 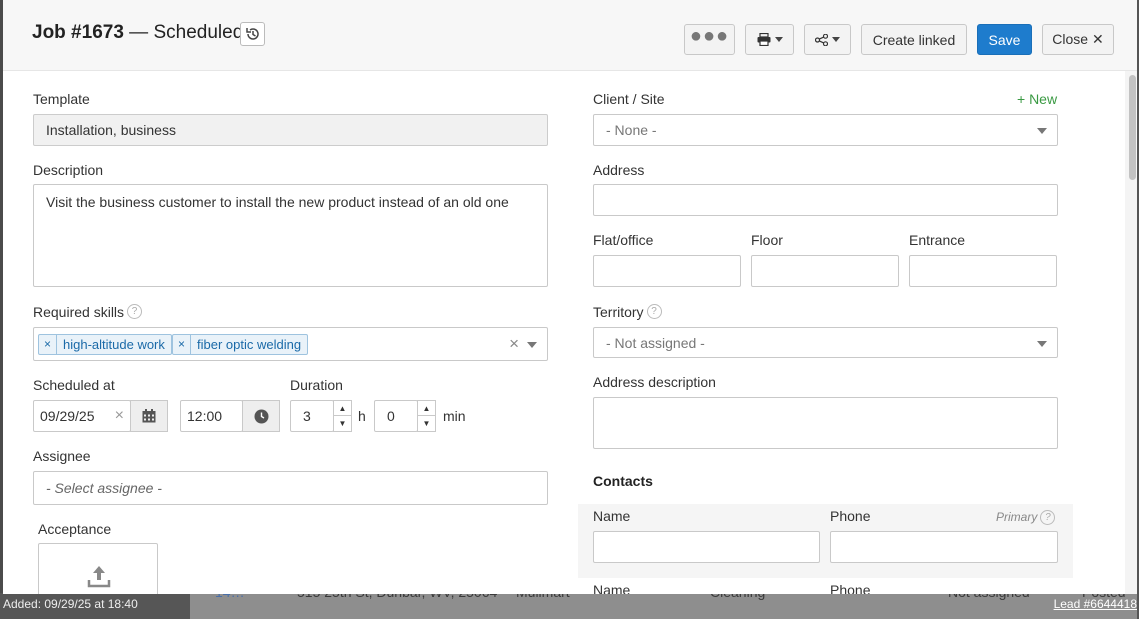 I want to click on acceptance-label: Acceptance, so click(x=75, y=529).